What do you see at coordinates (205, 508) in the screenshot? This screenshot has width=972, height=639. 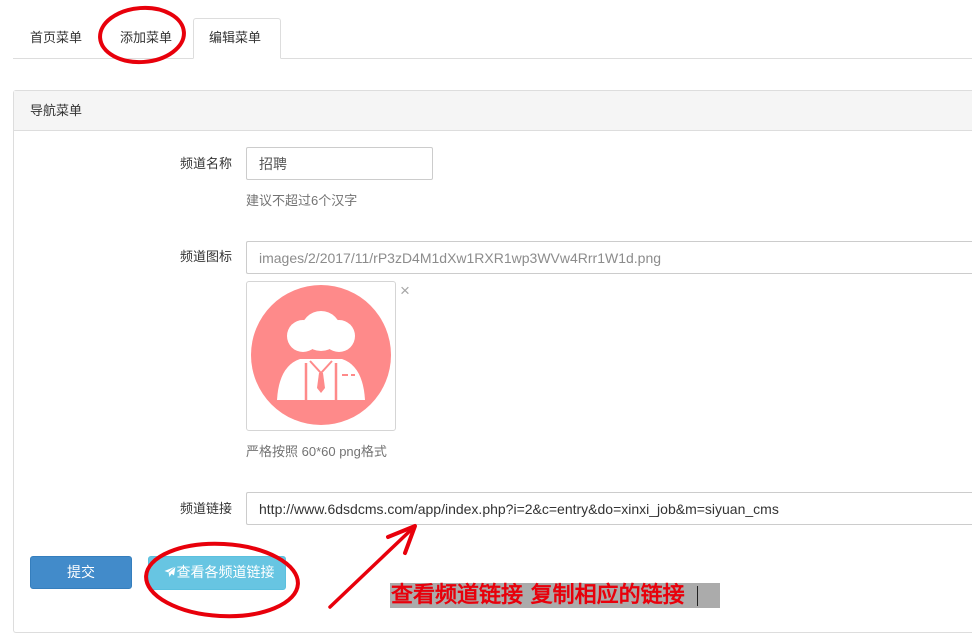 I see `channel-link-label: 频道链接` at bounding box center [205, 508].